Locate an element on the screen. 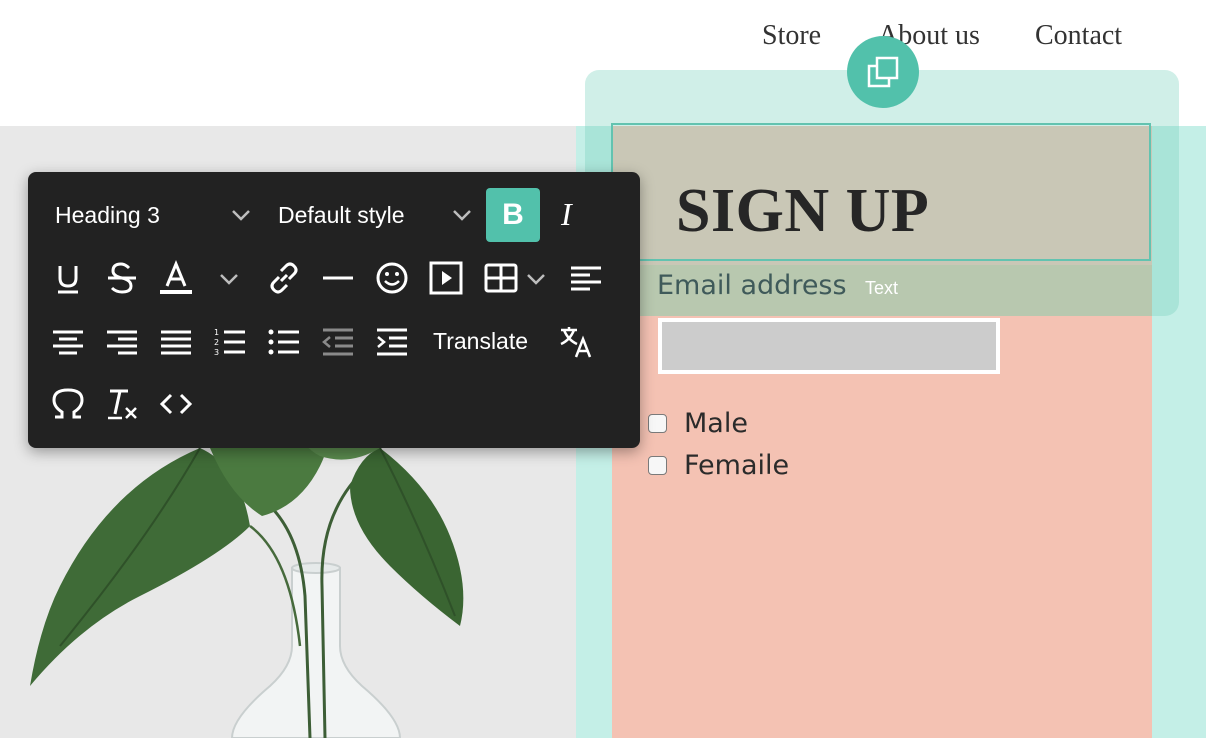  text-color-icon is located at coordinates (176, 278).